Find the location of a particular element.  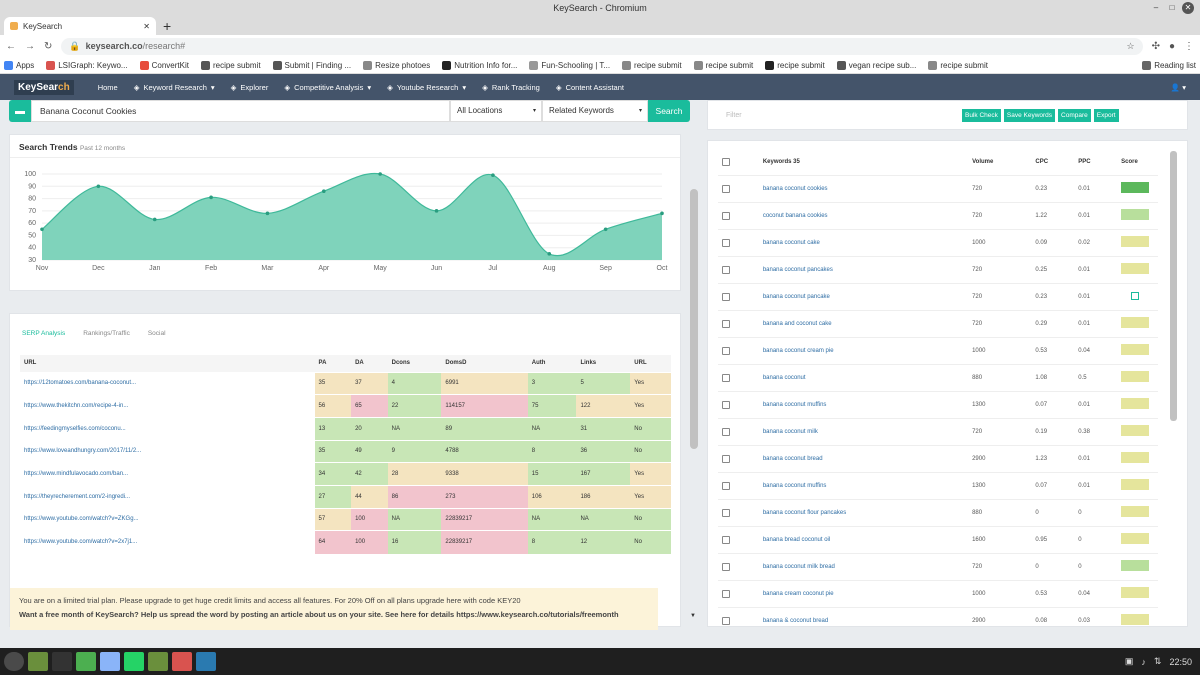

back-icon: ← is located at coordinates (11, 46).